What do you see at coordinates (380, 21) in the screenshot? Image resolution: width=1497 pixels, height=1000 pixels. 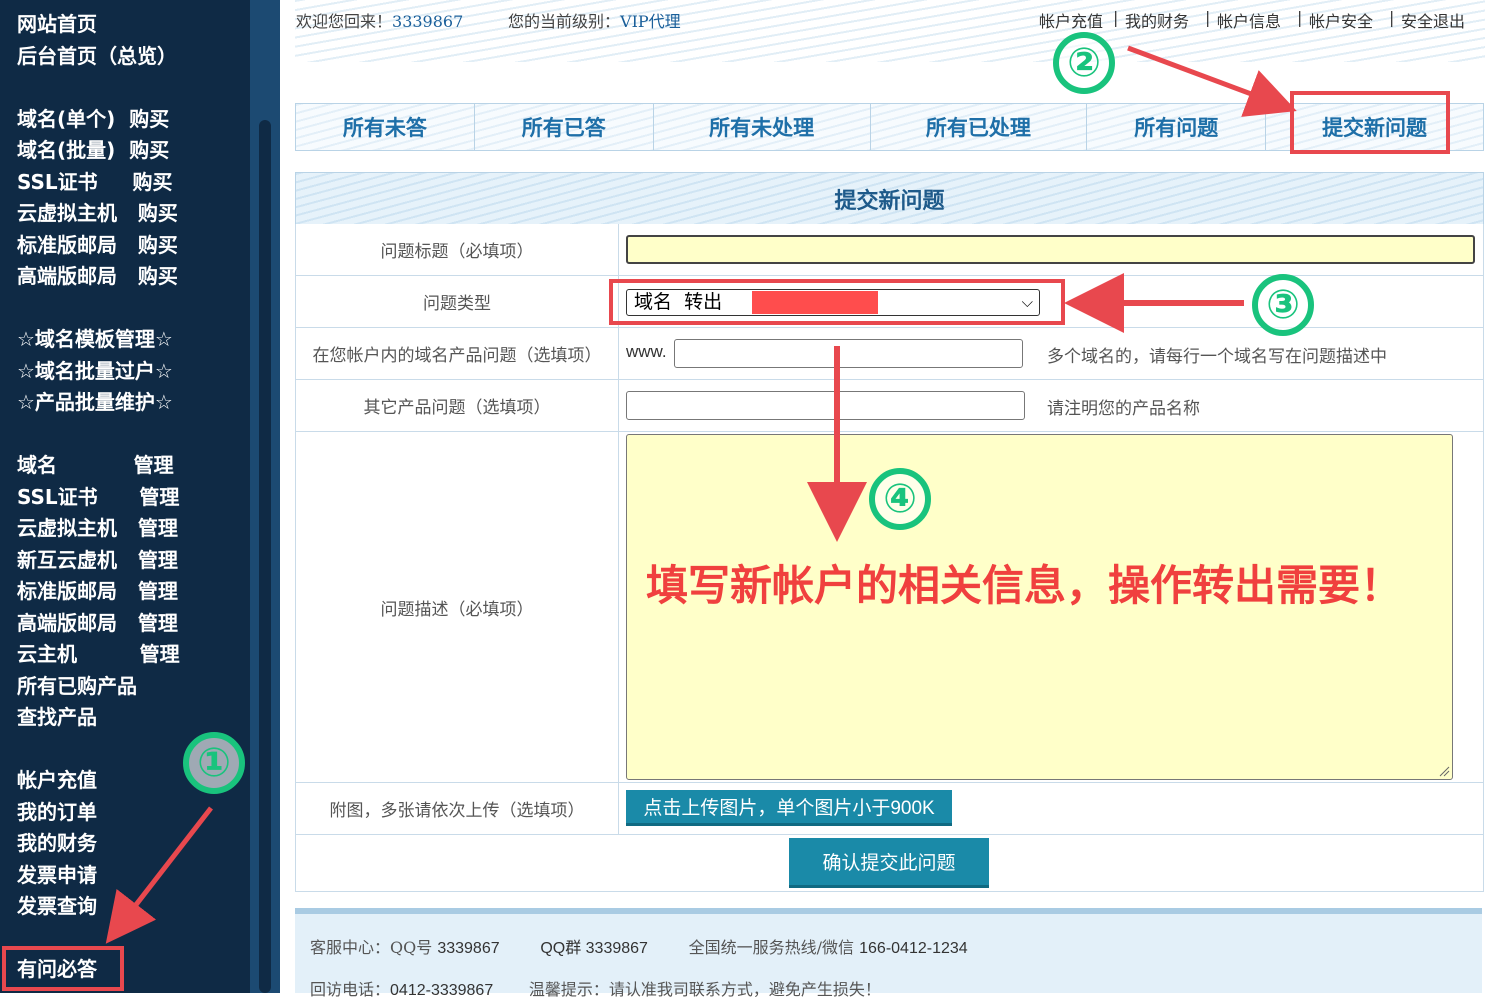 I see `welcome-text: 欢迎您回来！3339867` at bounding box center [380, 21].